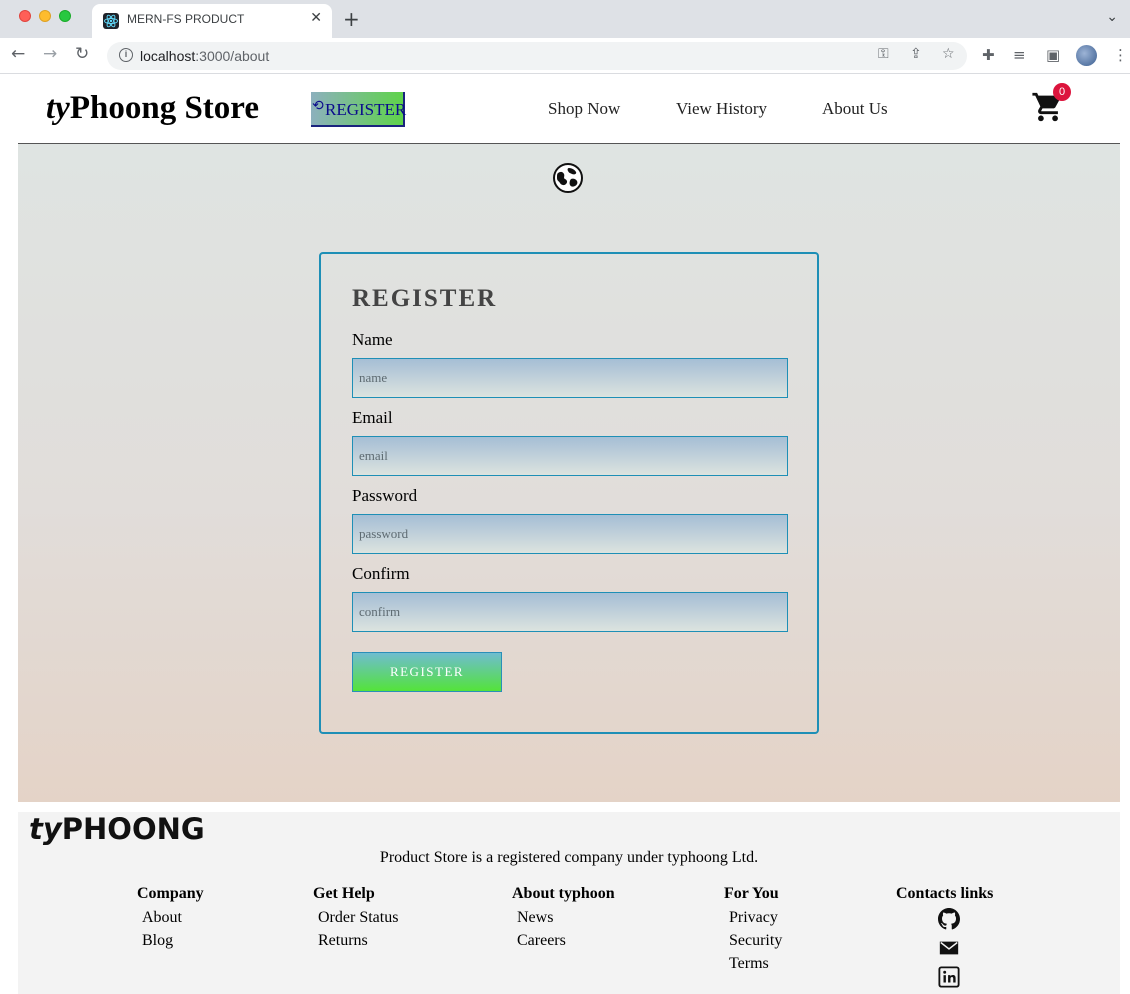 The height and width of the screenshot is (994, 1130). I want to click on footer-heading: Company, so click(170, 893).